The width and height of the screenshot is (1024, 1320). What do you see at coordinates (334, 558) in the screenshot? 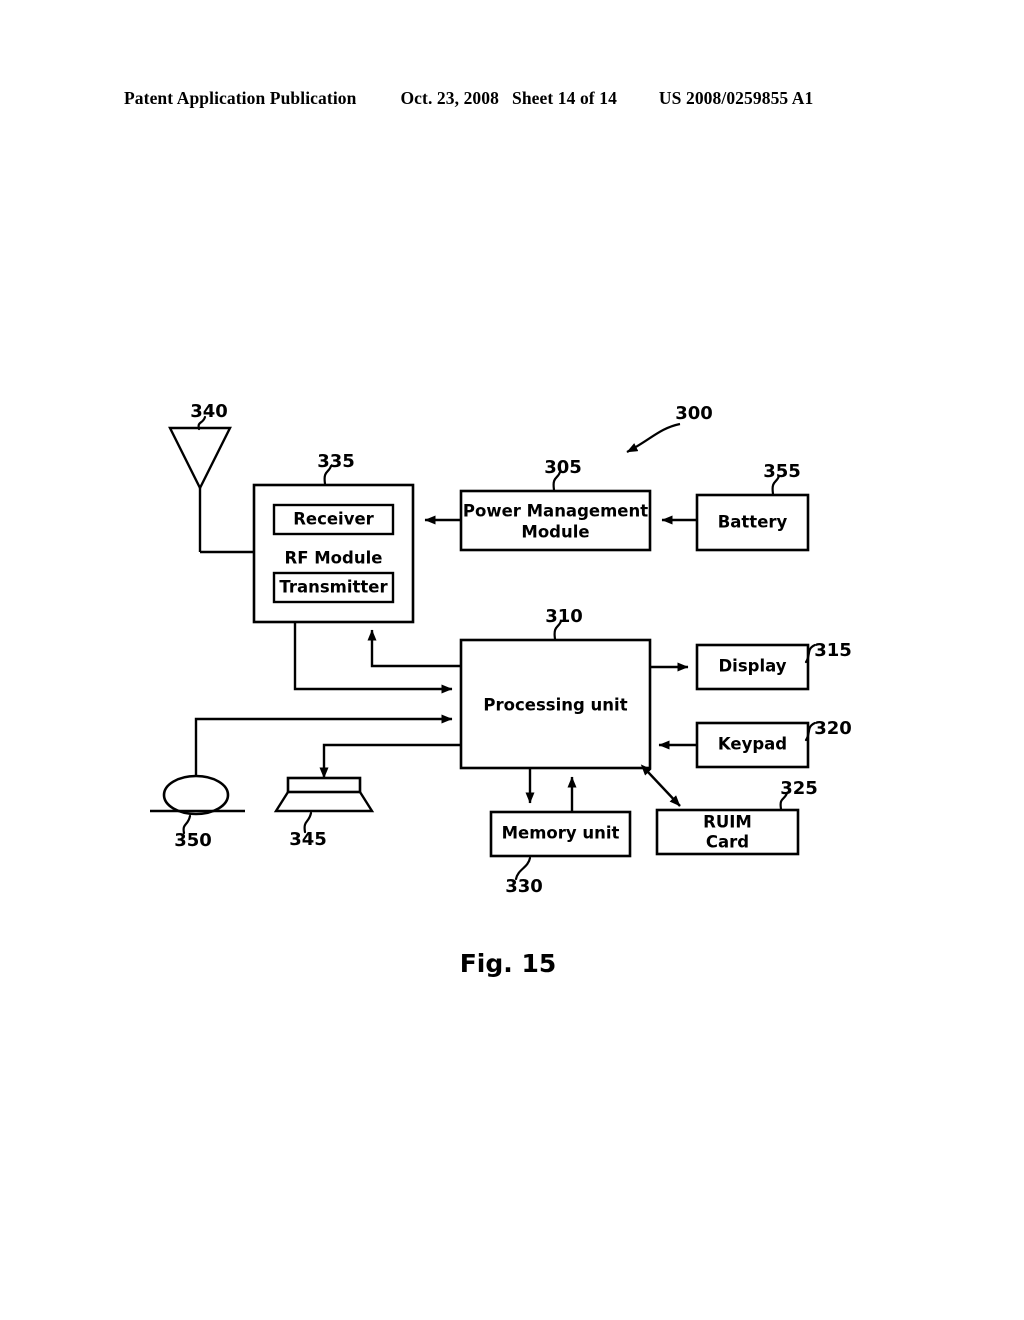
I see `rf-module-label: RF Module` at bounding box center [334, 558].